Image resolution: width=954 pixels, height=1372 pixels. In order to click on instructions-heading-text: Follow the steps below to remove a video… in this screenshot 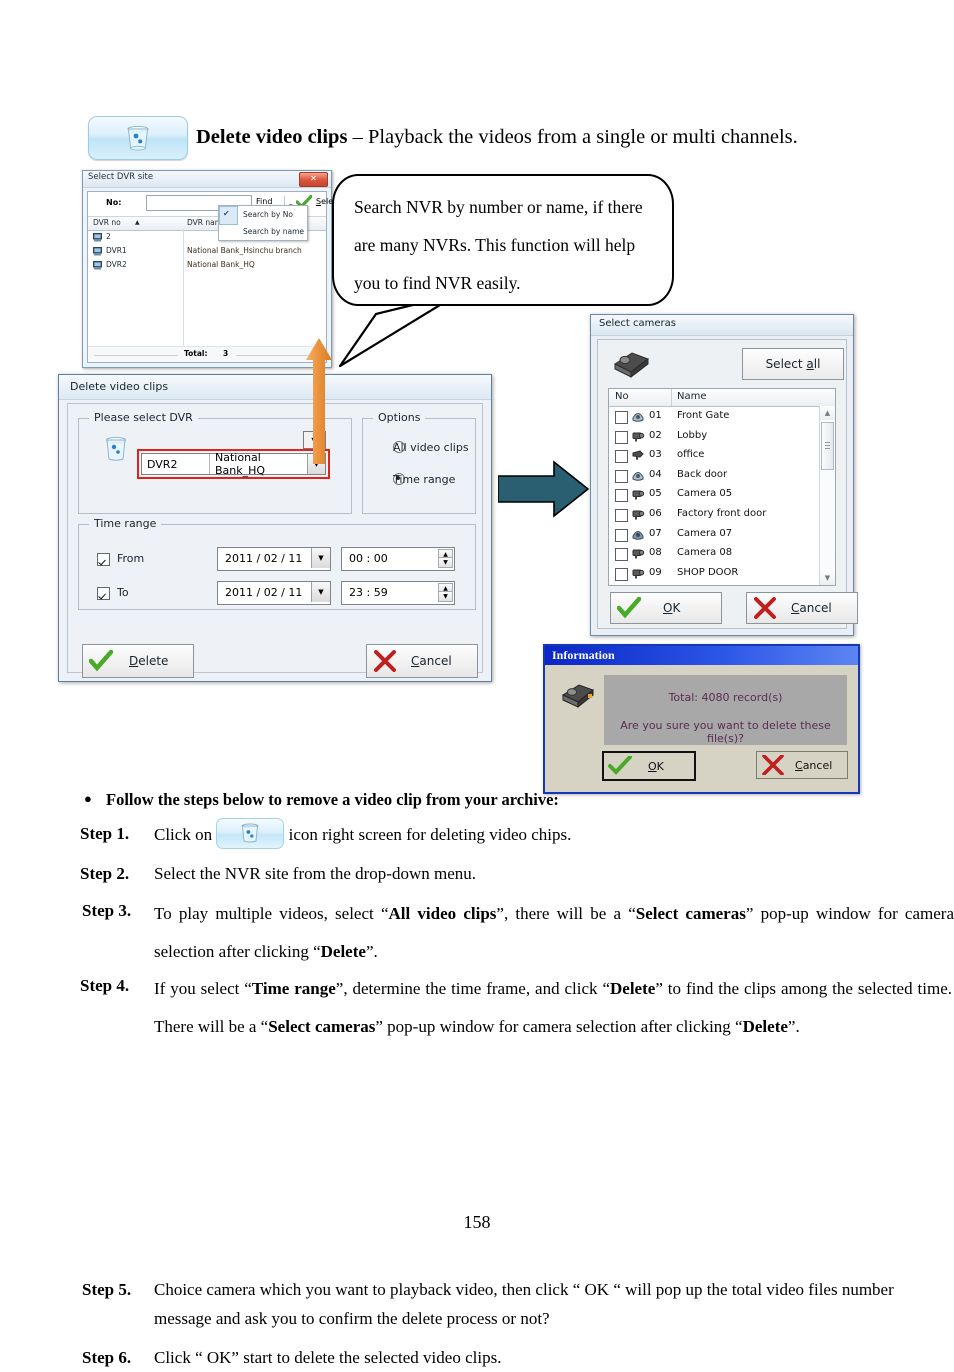, I will do `click(332, 799)`.